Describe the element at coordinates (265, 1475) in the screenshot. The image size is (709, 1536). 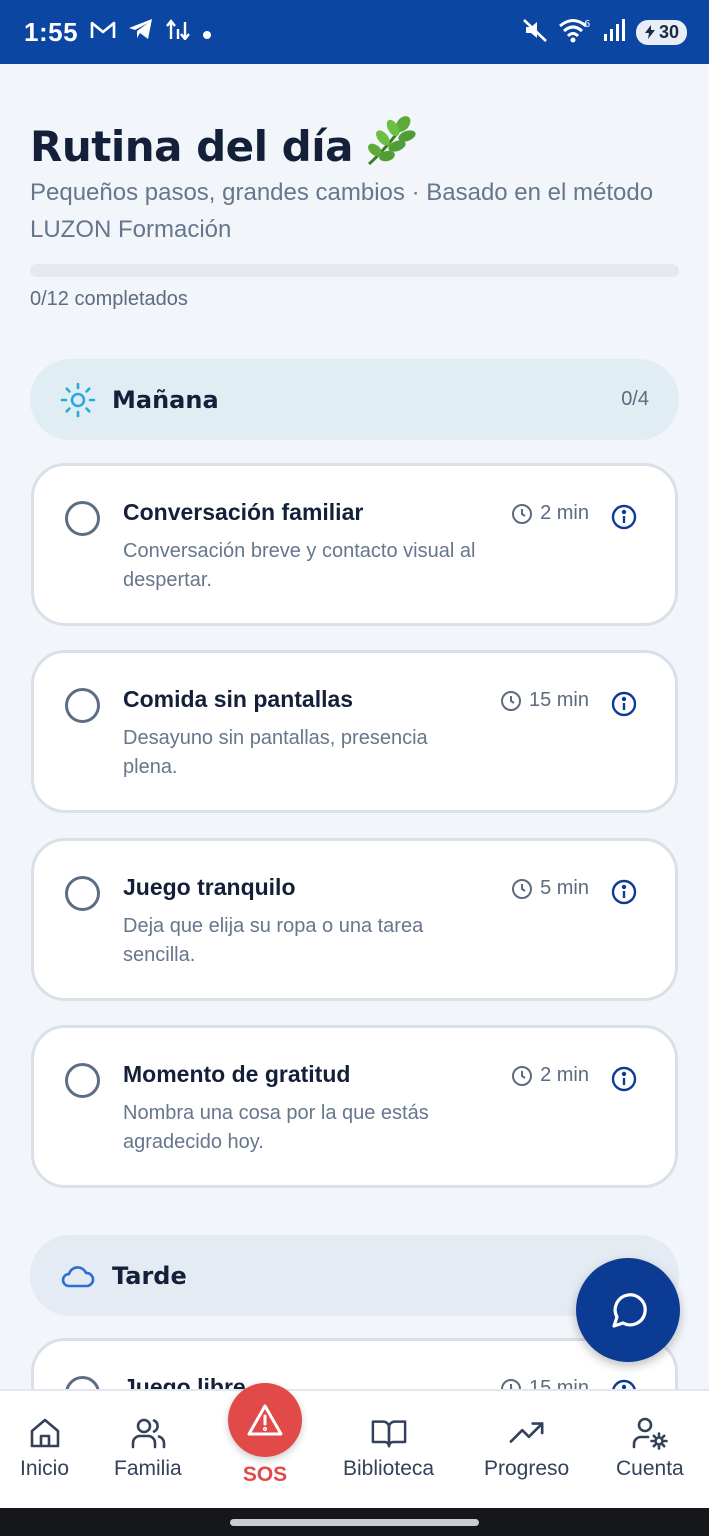
I see `nav-sos-label: SOS` at that location.